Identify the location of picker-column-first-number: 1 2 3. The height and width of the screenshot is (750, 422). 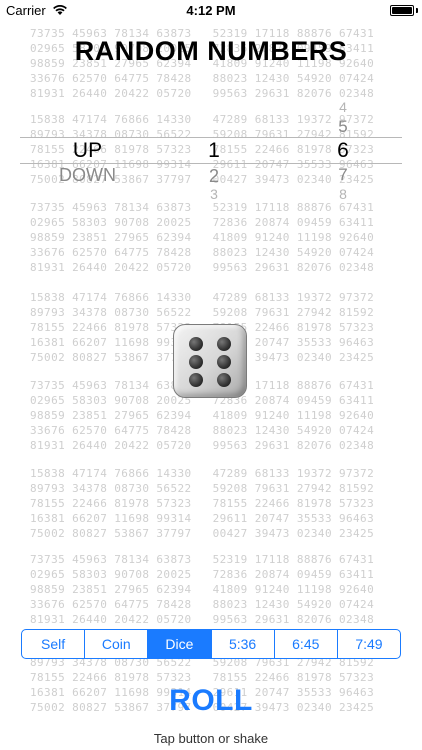
(214, 150).